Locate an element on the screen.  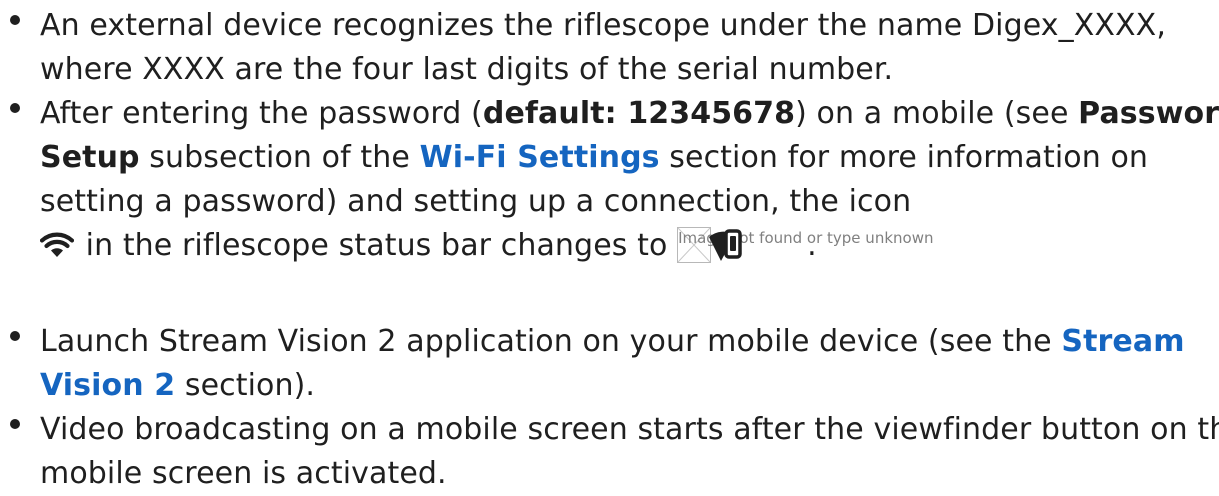
phone-wifi-icon is located at coordinates (727, 247).